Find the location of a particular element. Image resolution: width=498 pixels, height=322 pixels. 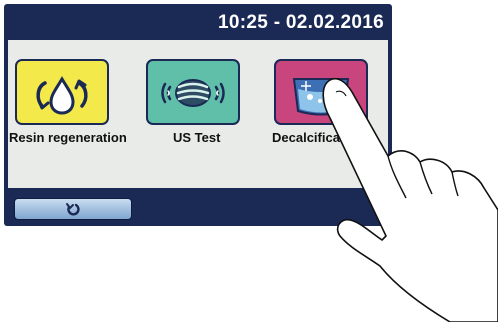

return-arrow-icon is located at coordinates (73, 209).